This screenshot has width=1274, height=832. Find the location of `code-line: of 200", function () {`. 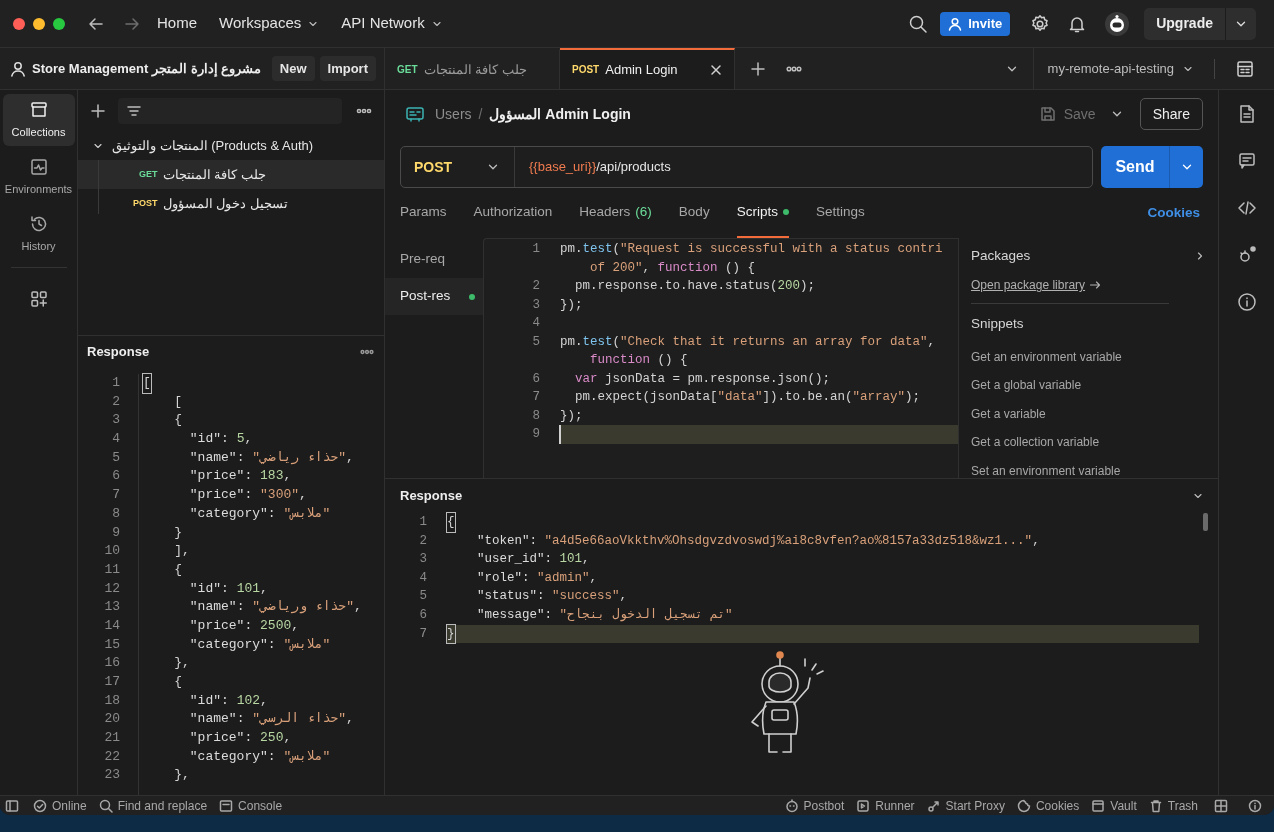

code-line: of 200", function () { is located at coordinates (673, 268).